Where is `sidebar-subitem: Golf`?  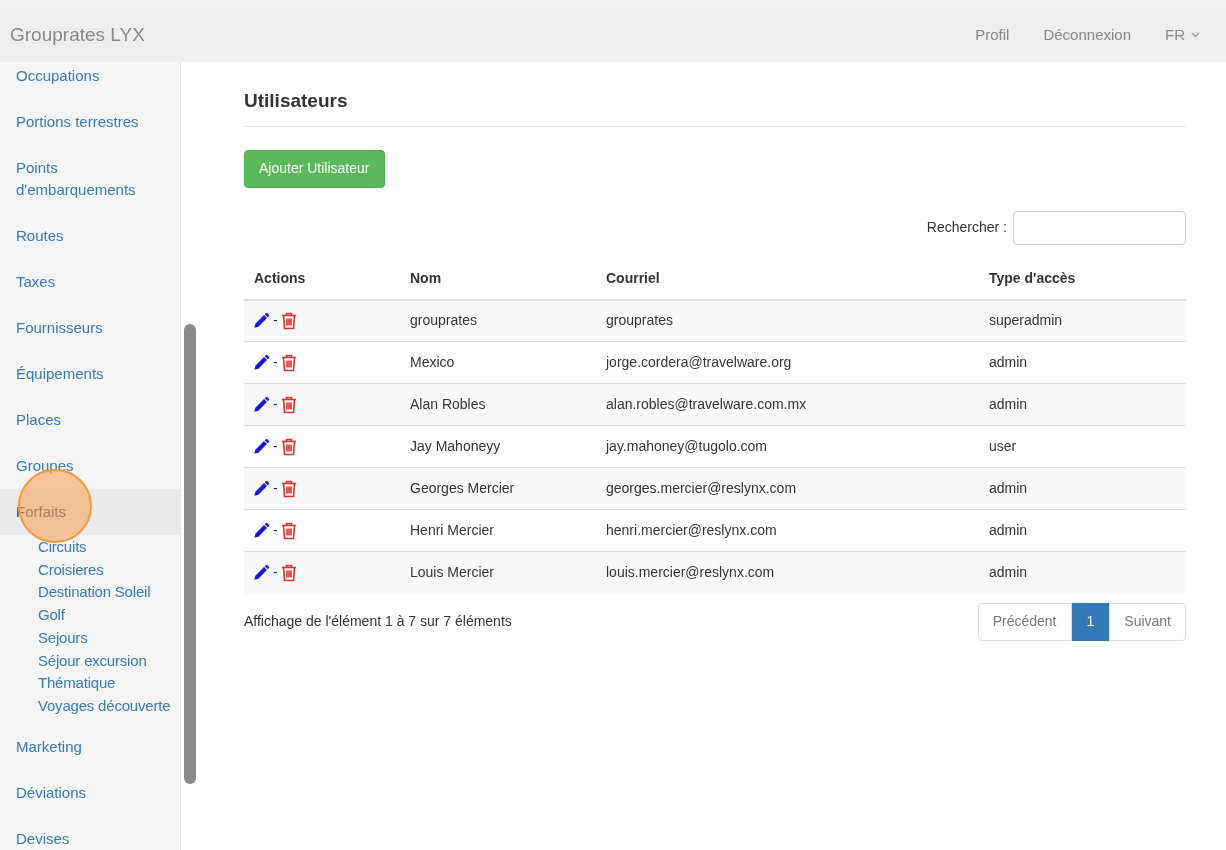 sidebar-subitem: Golf is located at coordinates (109, 615).